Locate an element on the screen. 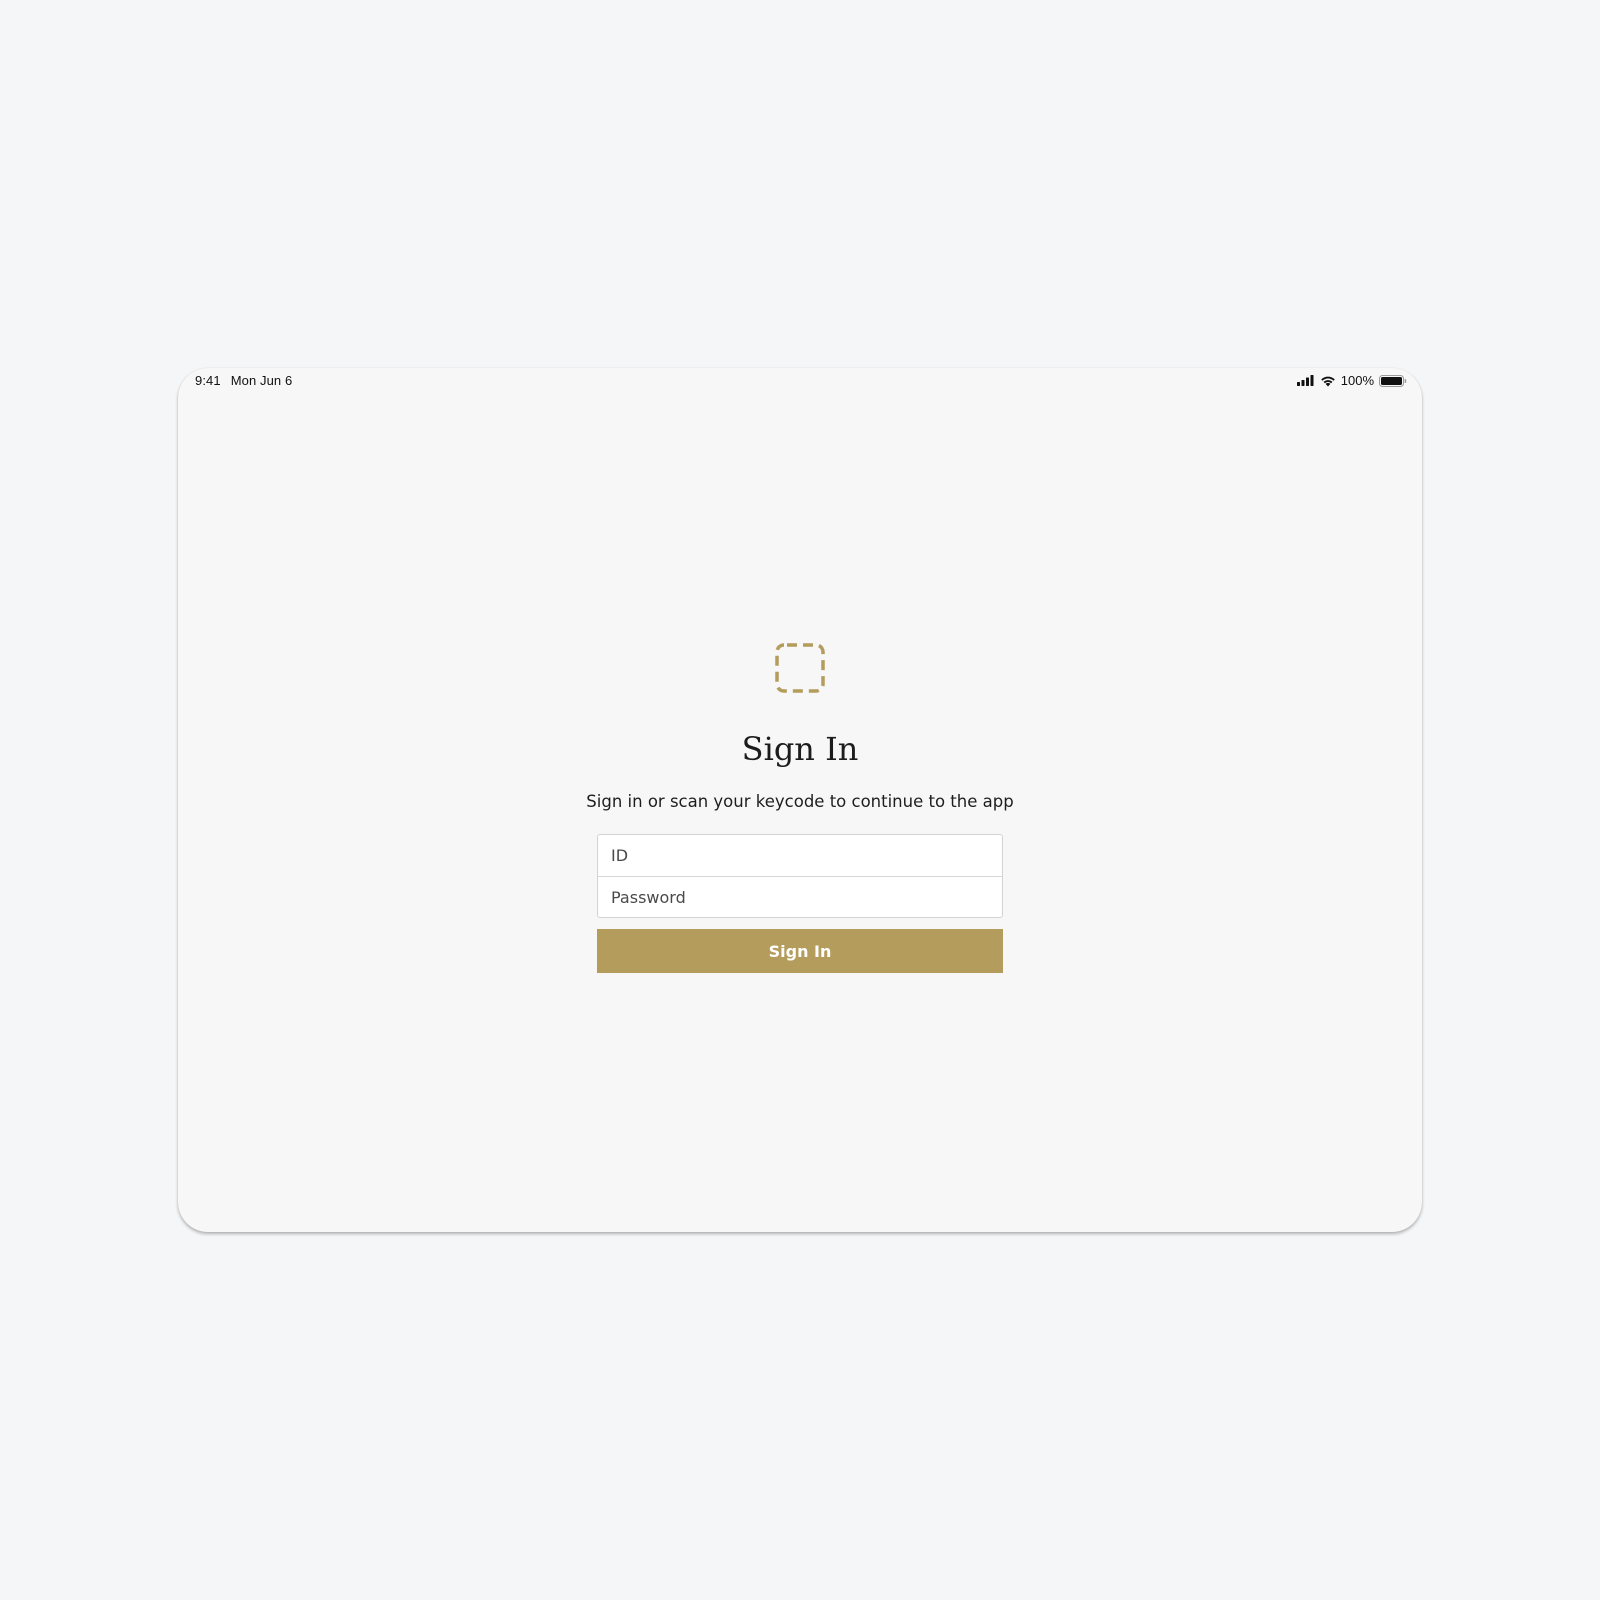 Image resolution: width=1600 pixels, height=1600 pixels. sign-in-button: Sign In is located at coordinates (800, 951).